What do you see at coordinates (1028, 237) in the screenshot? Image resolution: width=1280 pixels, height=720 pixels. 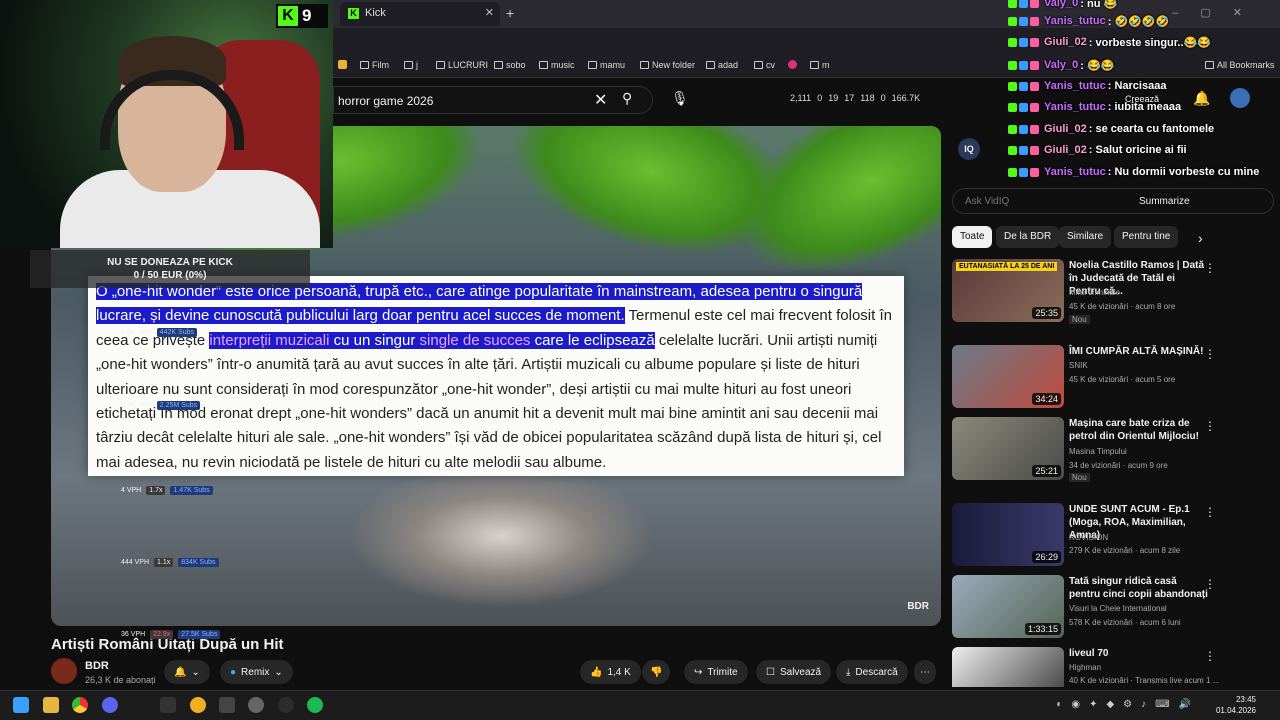 I see `chip-from-bdr: De la BDR` at bounding box center [1028, 237].